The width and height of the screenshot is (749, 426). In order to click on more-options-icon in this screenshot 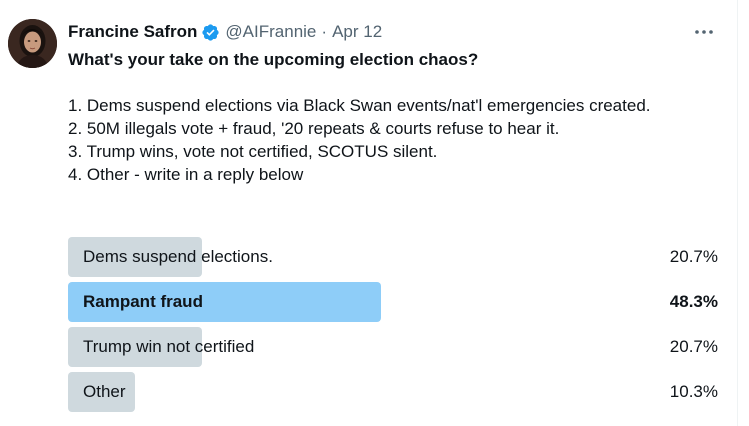, I will do `click(704, 32)`.